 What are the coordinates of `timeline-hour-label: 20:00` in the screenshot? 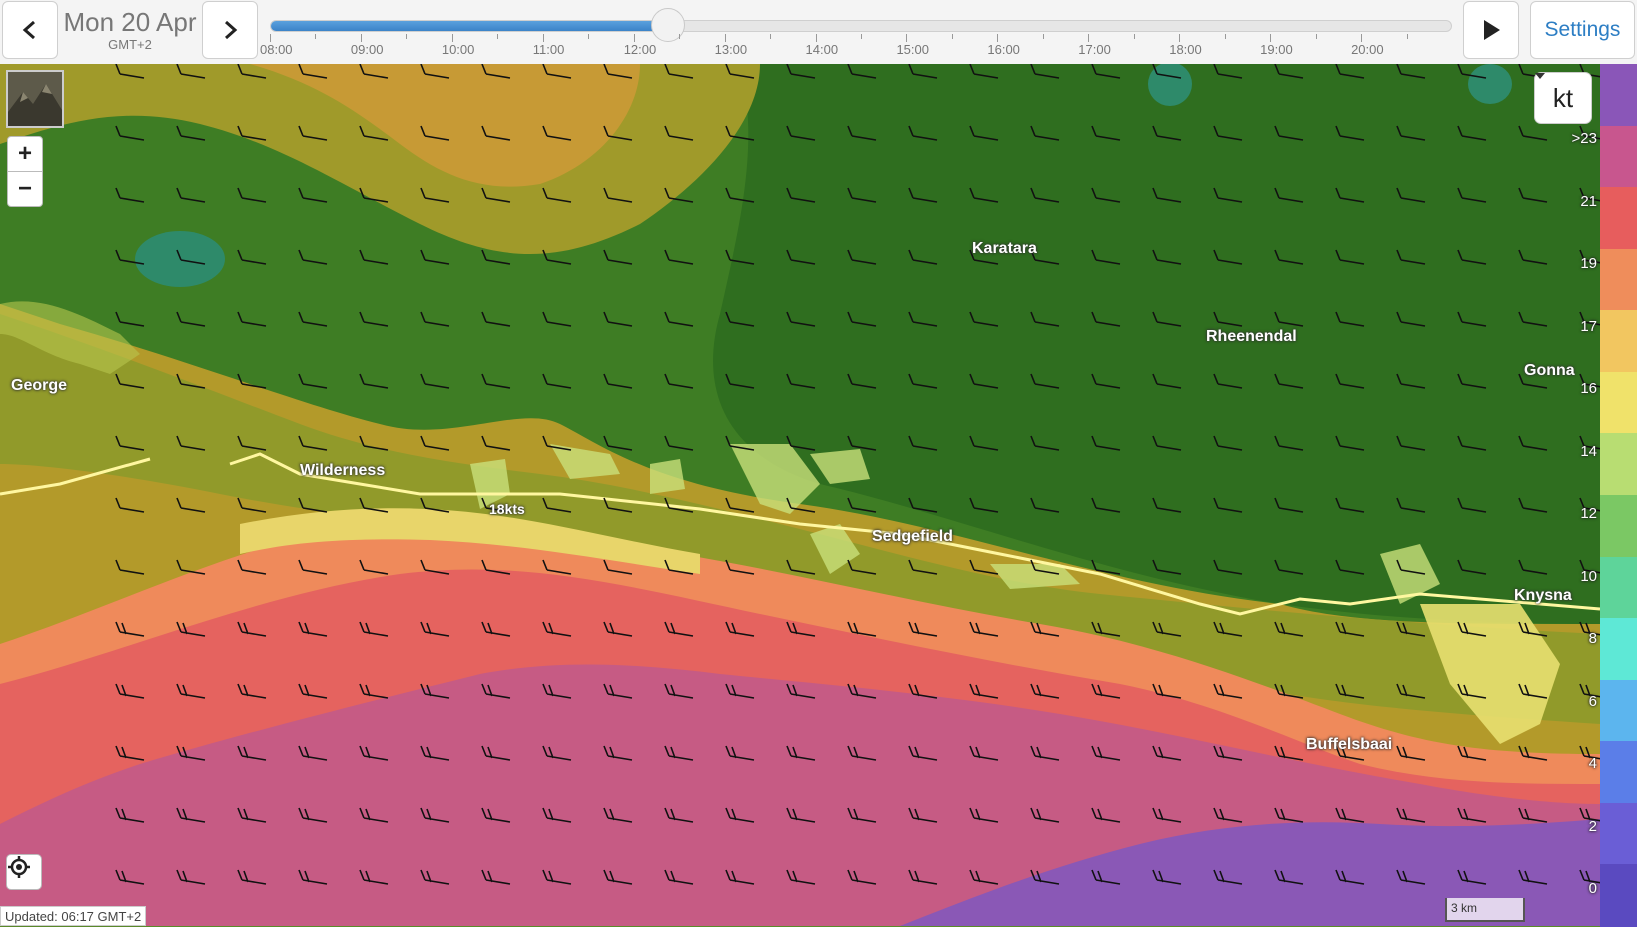 It's located at (1367, 49).